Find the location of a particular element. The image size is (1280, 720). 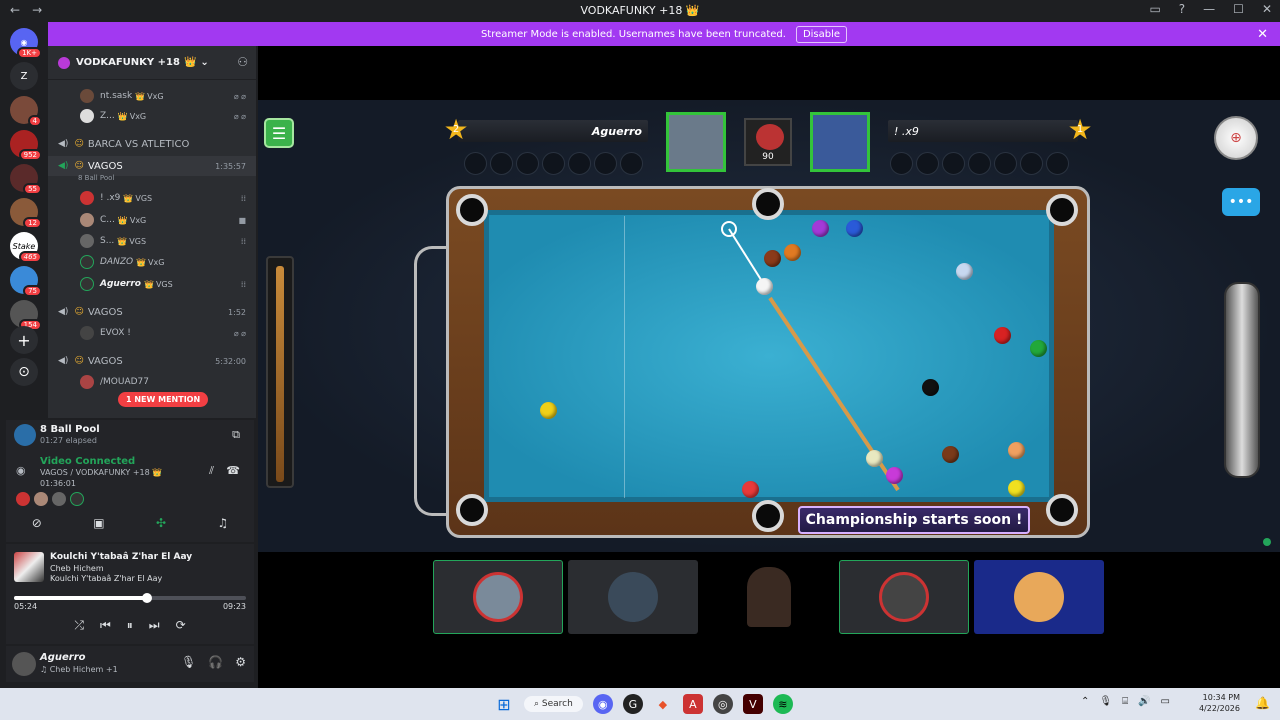

system-tray: ⌃ 🎙 ⌸ 🔊 ▭ is located at coordinates (1125, 701).